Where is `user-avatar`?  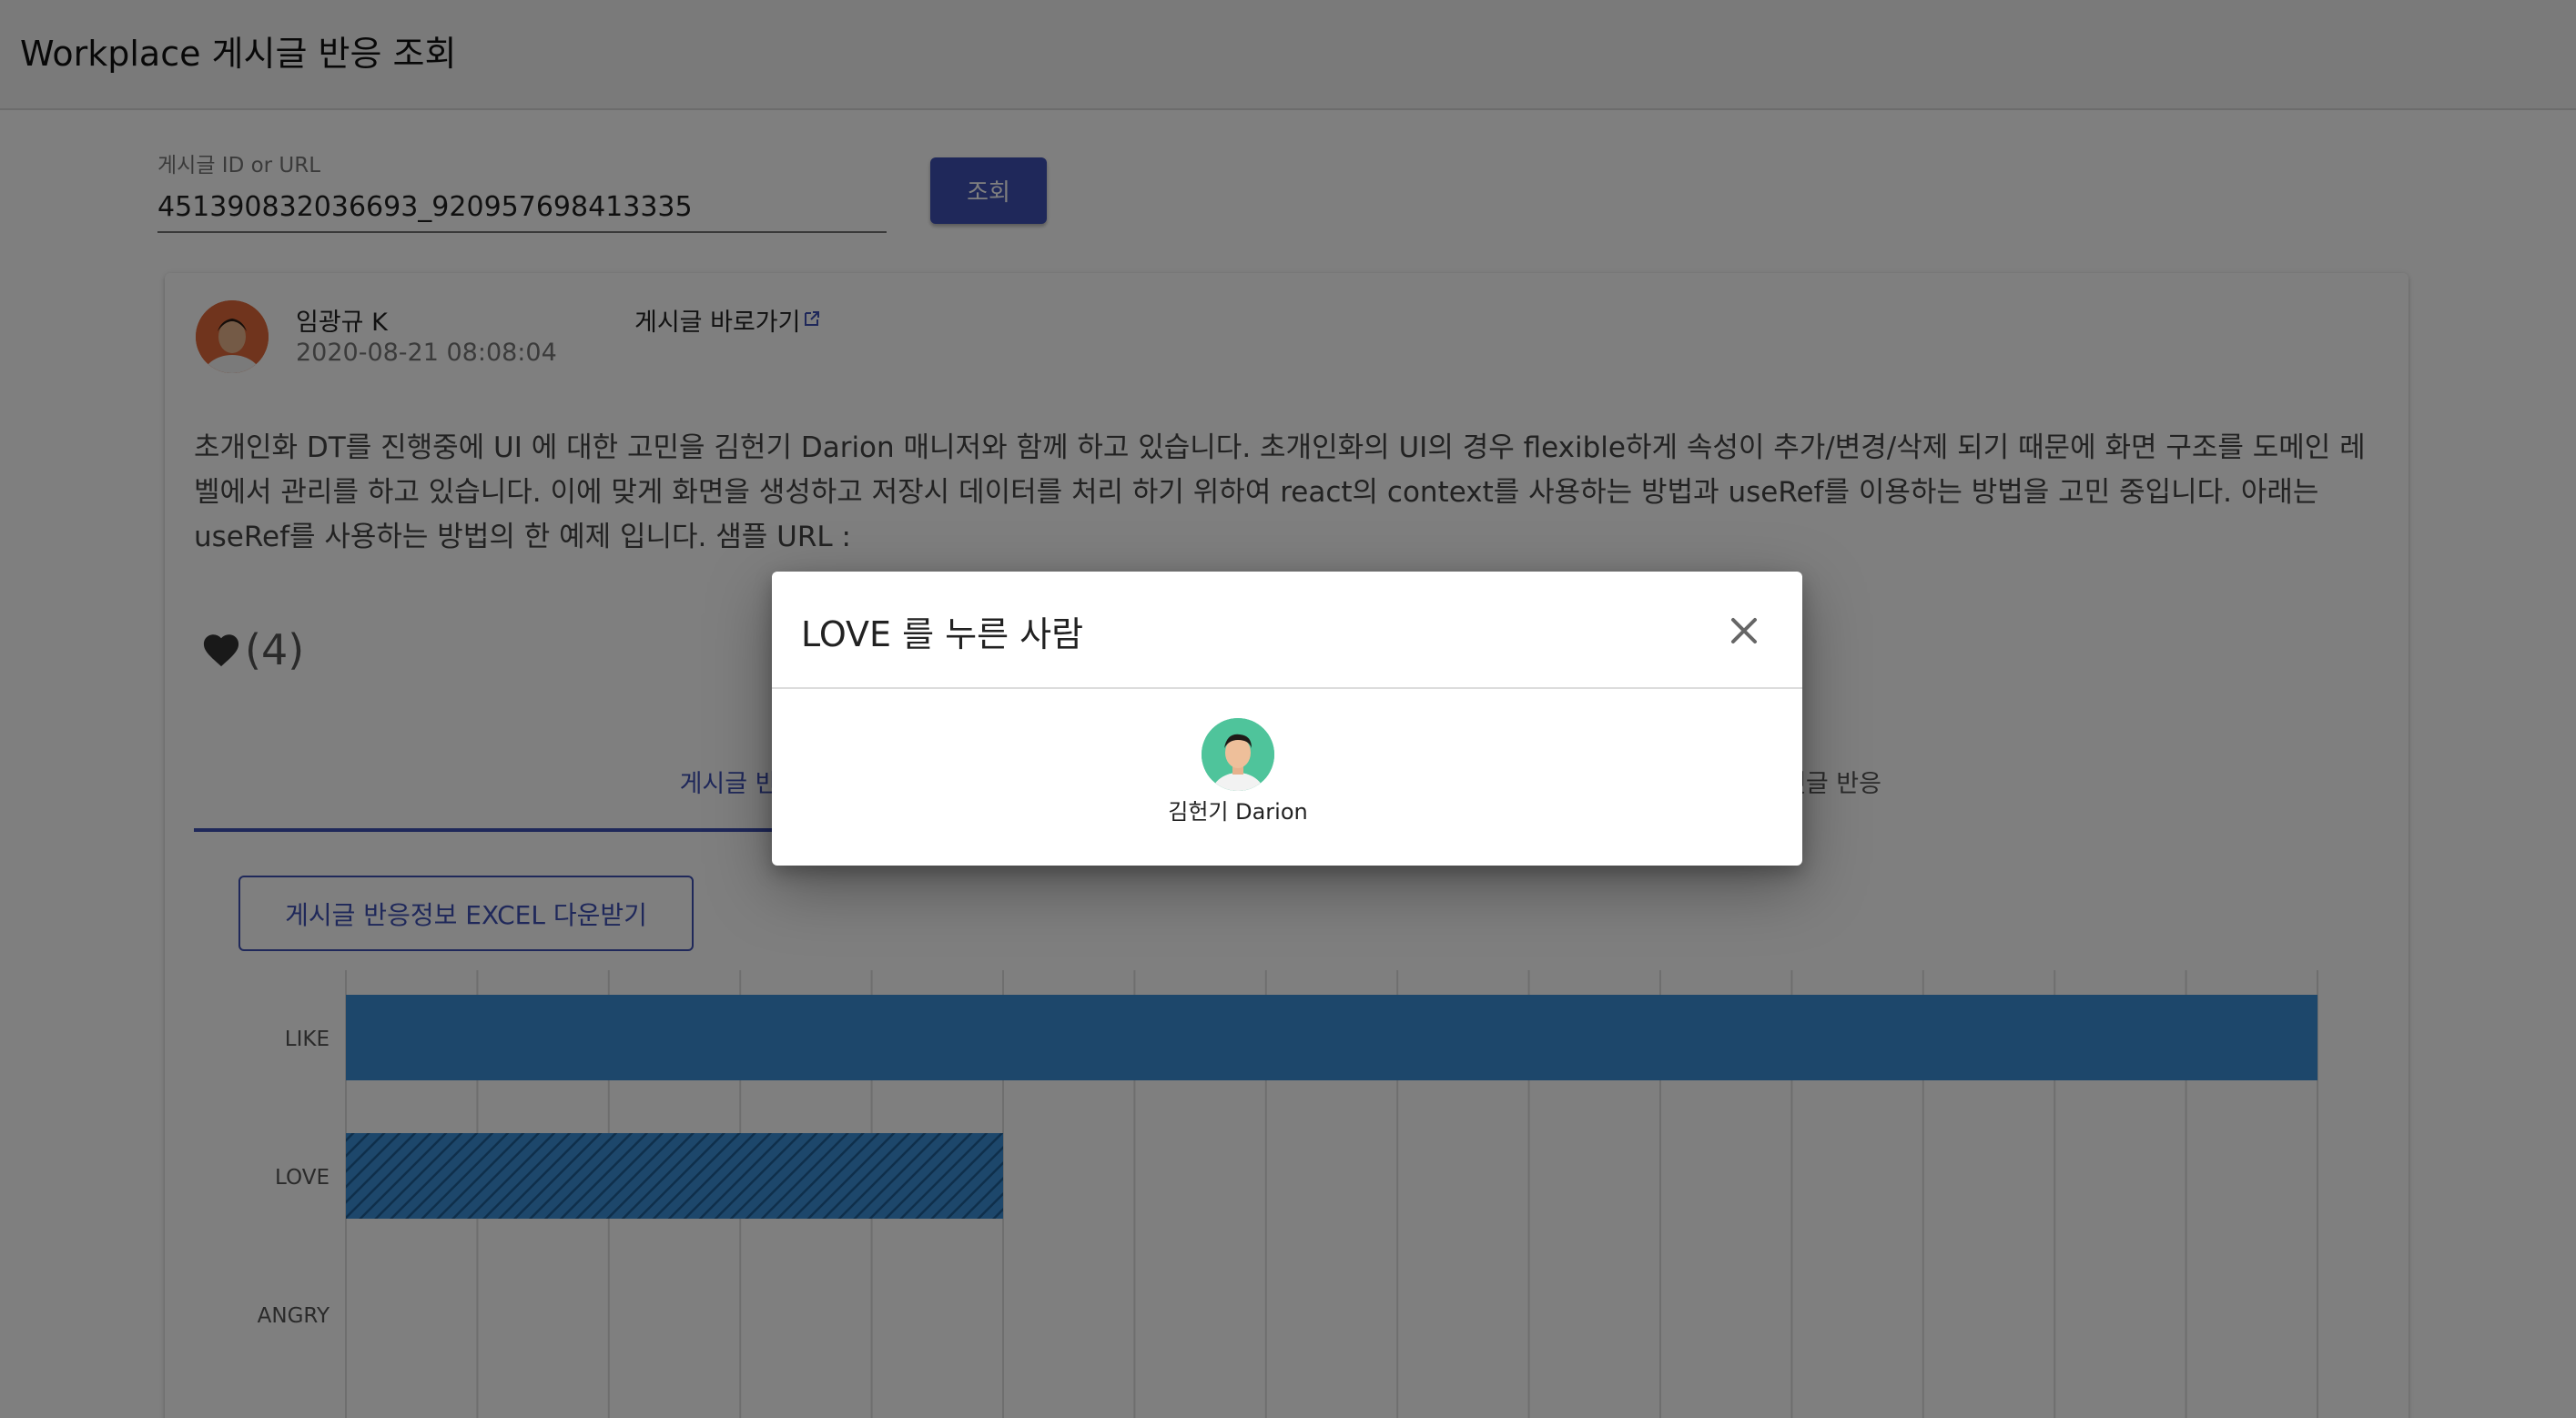 user-avatar is located at coordinates (1238, 754).